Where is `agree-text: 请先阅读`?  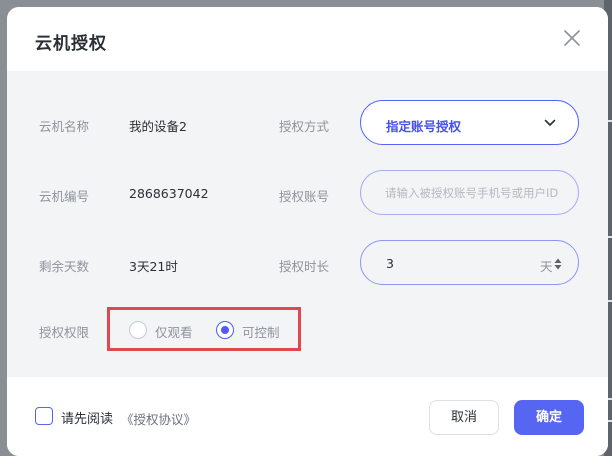
agree-text: 请先阅读 is located at coordinates (87, 419).